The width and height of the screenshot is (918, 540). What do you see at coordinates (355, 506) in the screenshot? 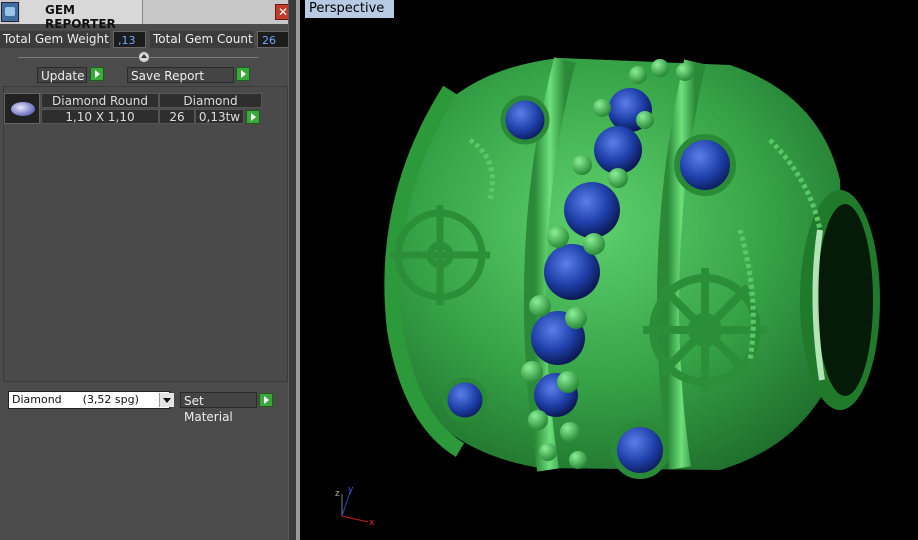
I see `axis-gizmo-icon: z y x` at bounding box center [355, 506].